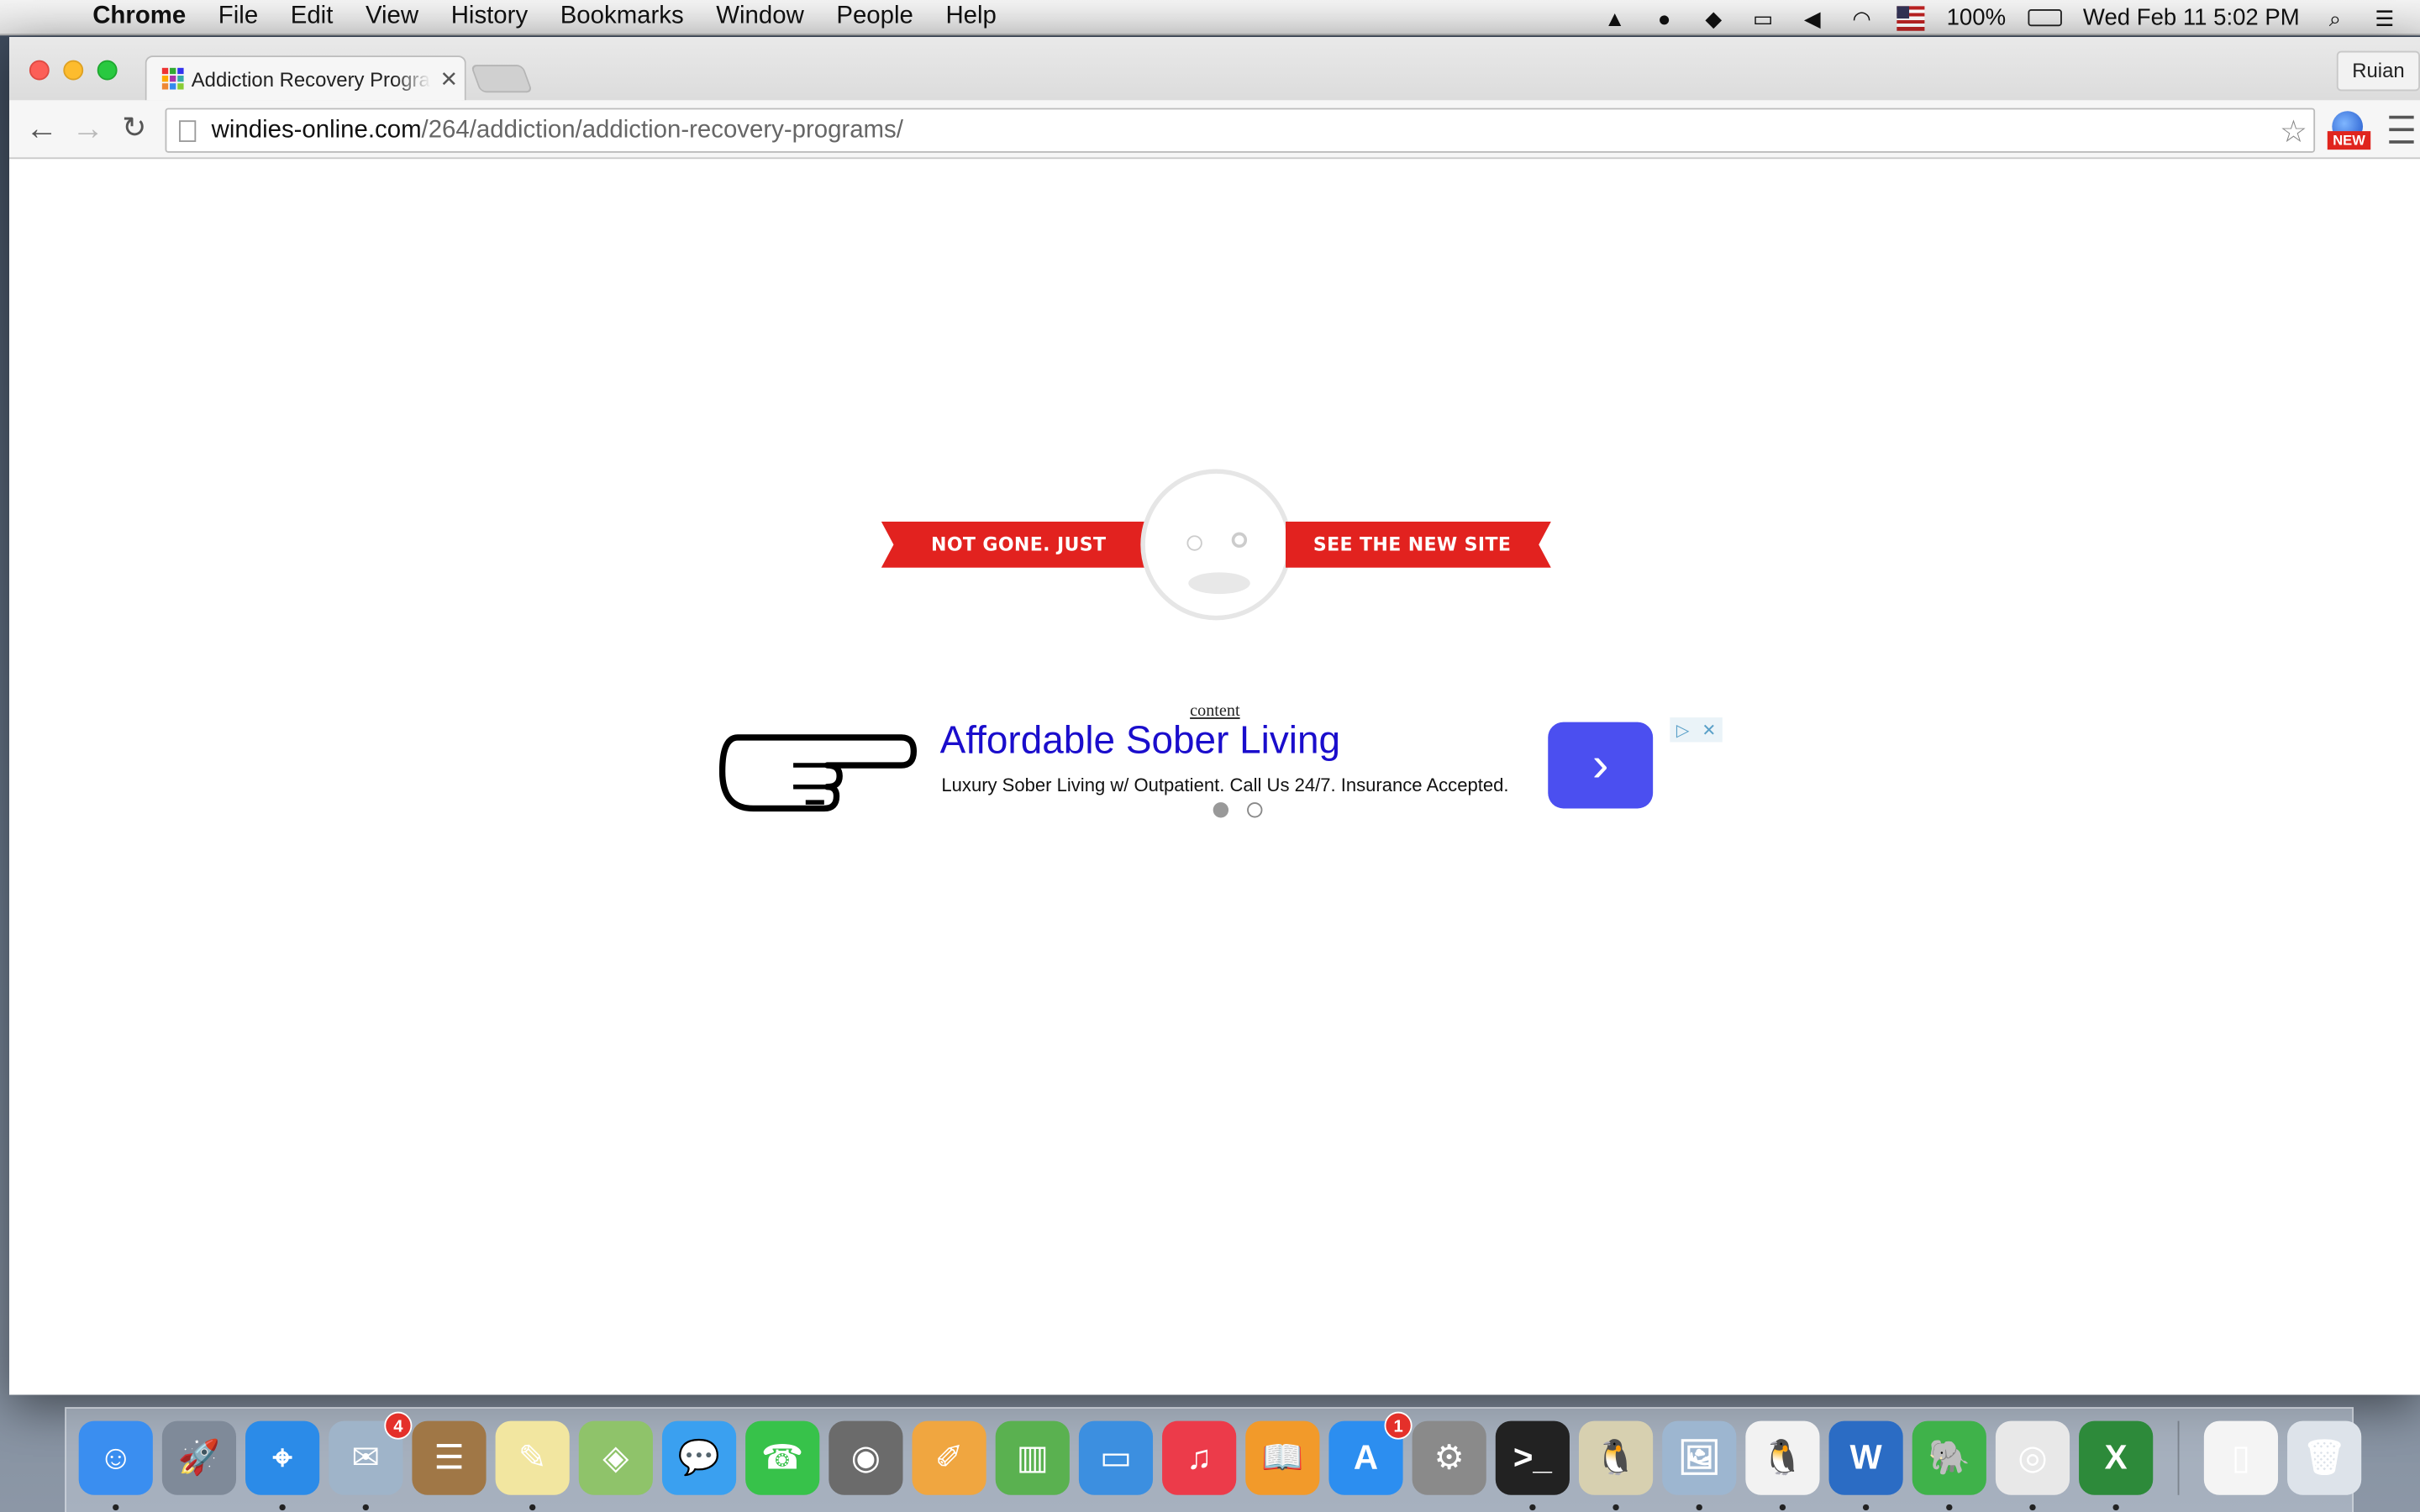 The image size is (2420, 1512). What do you see at coordinates (2401, 129) in the screenshot?
I see `chrome-menu-icon` at bounding box center [2401, 129].